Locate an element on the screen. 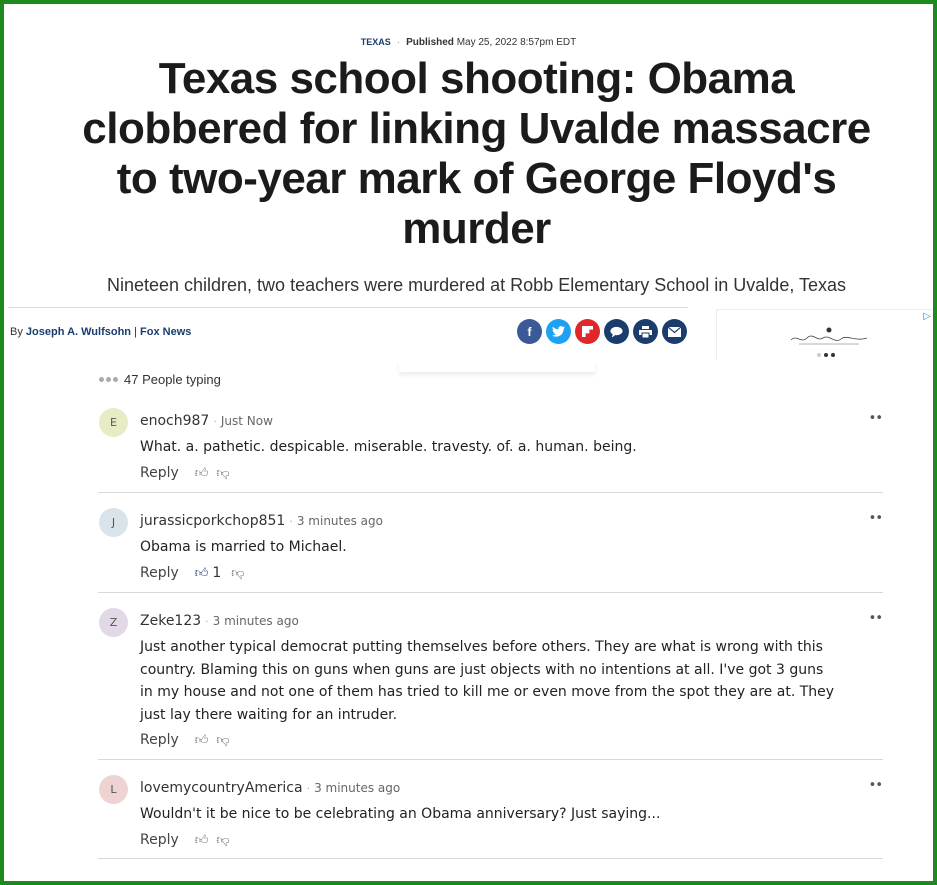 The image size is (937, 885). comment-actions: Reply 👍︎ 1 👎︎ is located at coordinates (196, 573).